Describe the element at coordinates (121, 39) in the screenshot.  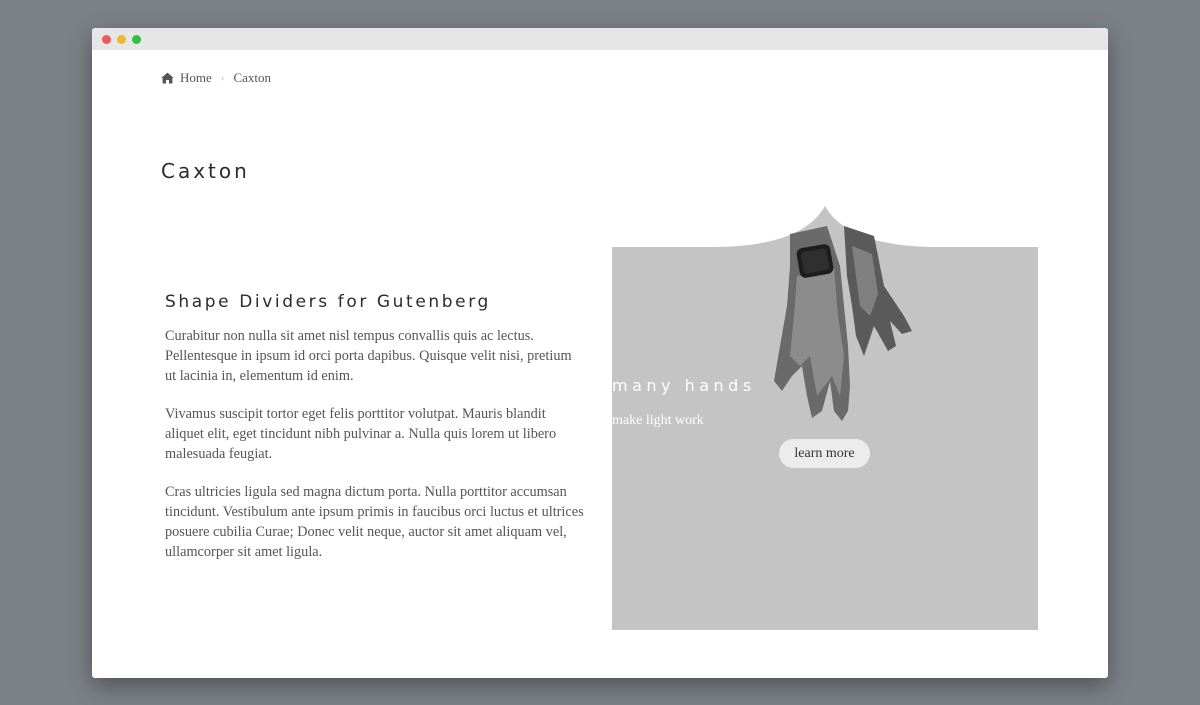
I see `minimize-window-button` at that location.